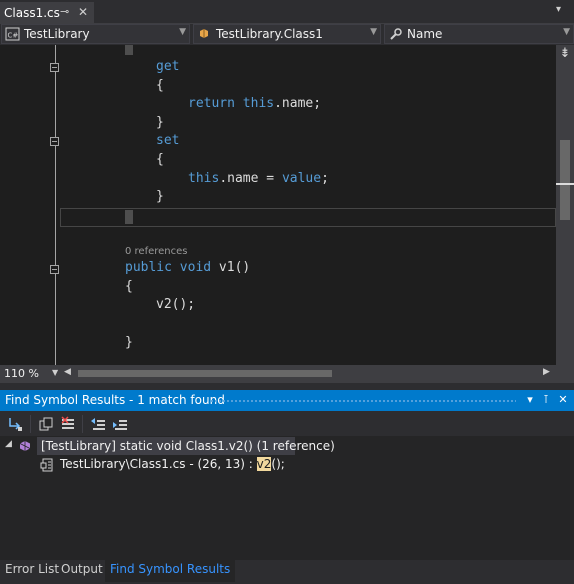  I want to click on document-tab-title: Class1.cs, so click(32, 13).